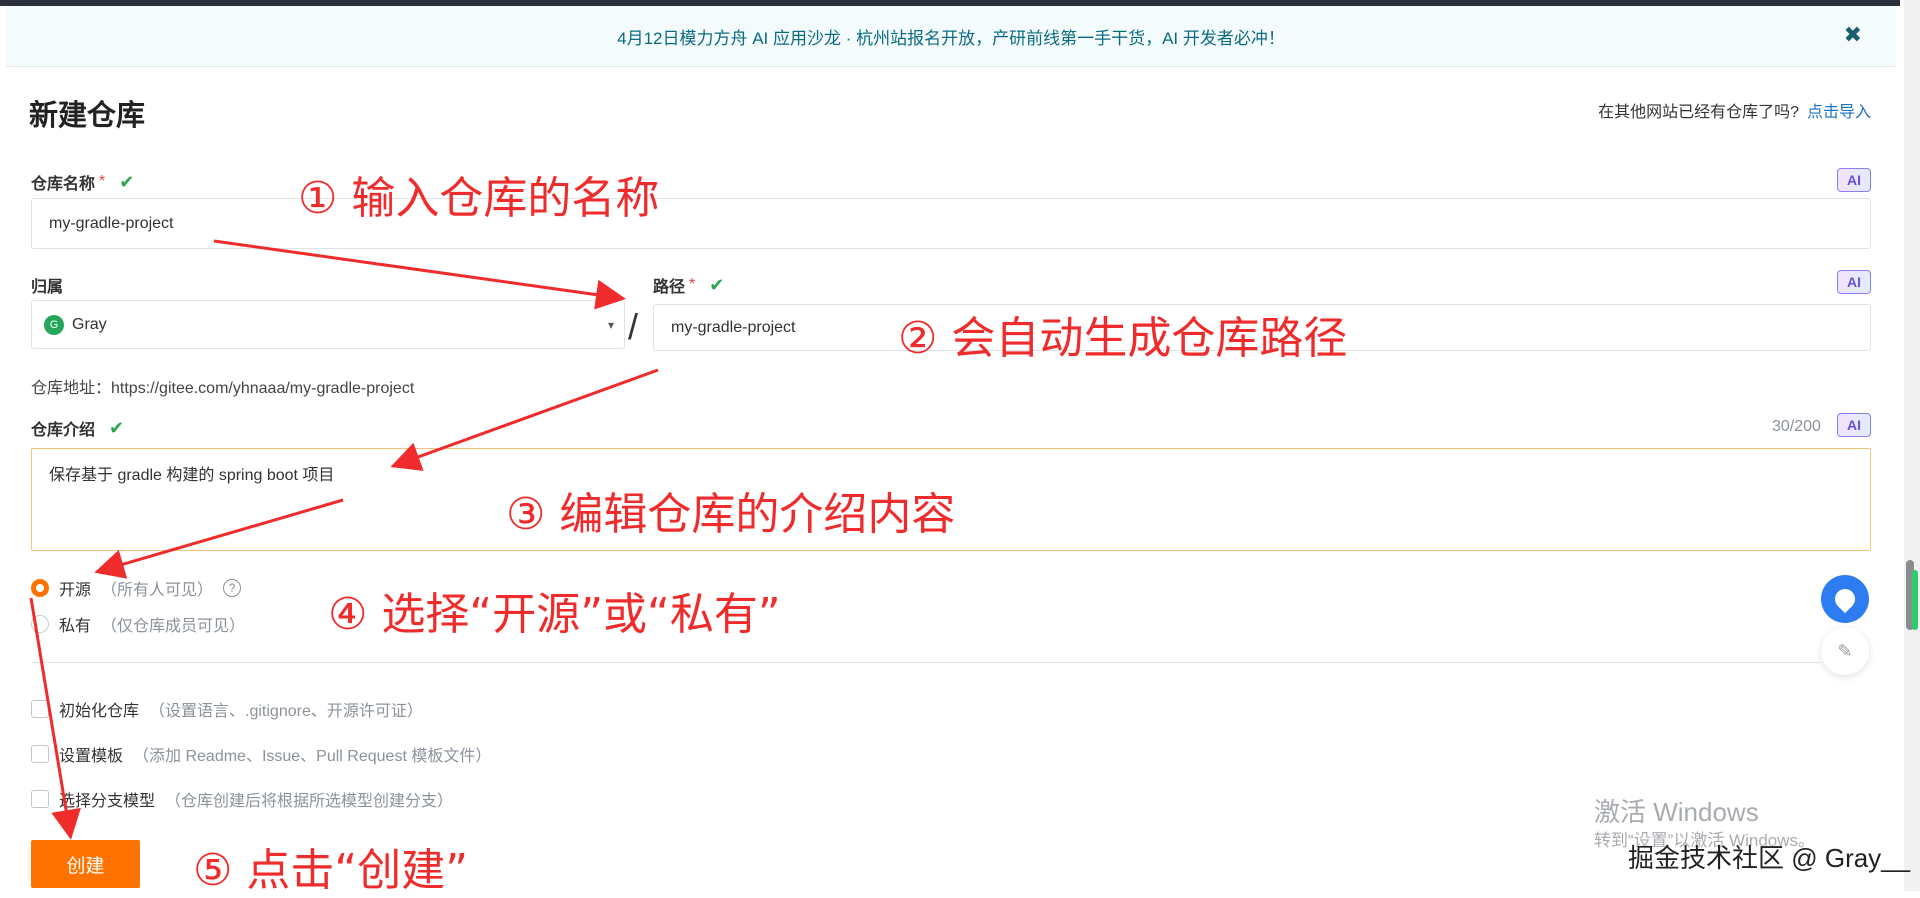  Describe the element at coordinates (479, 198) in the screenshot. I see `annotation-step-1: ① 输入仓库的名称` at that location.